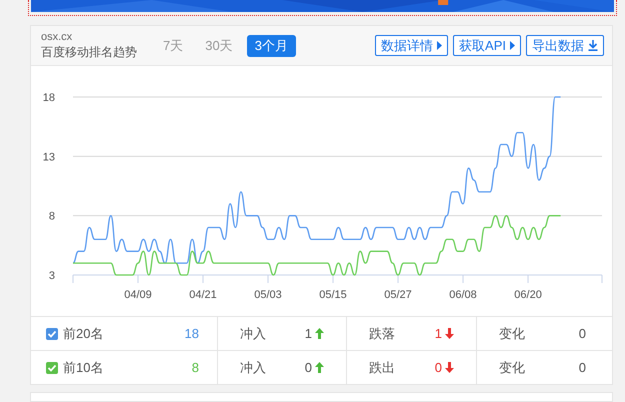 This screenshot has height=402, width=625. What do you see at coordinates (398, 295) in the screenshot?
I see `x-tick-label: 05/27` at bounding box center [398, 295].